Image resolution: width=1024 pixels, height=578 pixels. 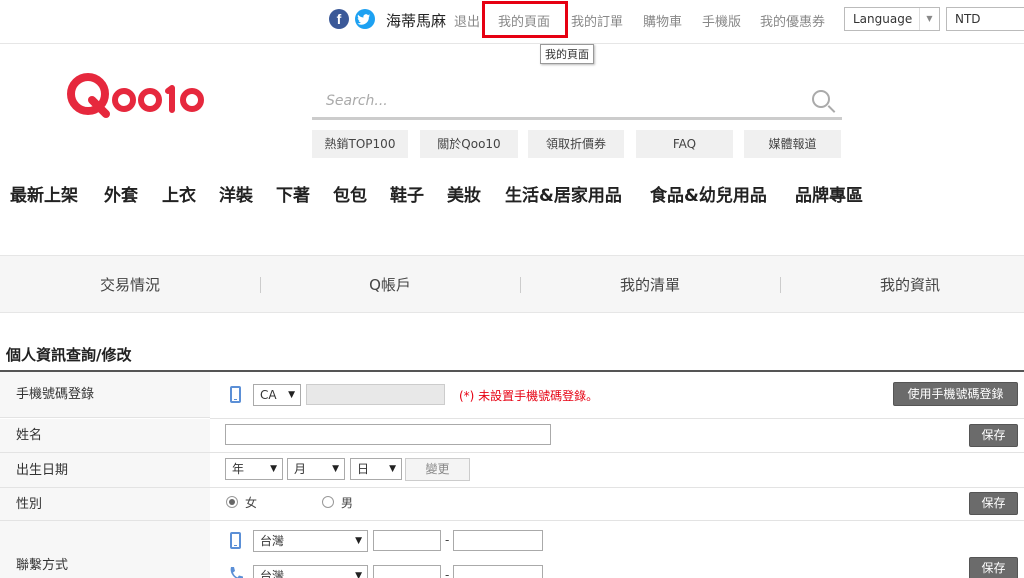 What do you see at coordinates (416, 21) in the screenshot?
I see `username: 海蒂馬麻` at bounding box center [416, 21].